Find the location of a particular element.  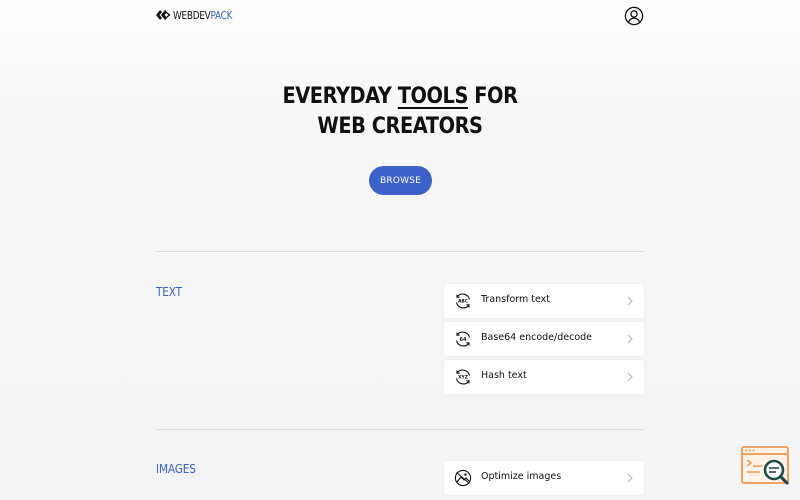

base64-icon-text: 64 is located at coordinates (463, 340).